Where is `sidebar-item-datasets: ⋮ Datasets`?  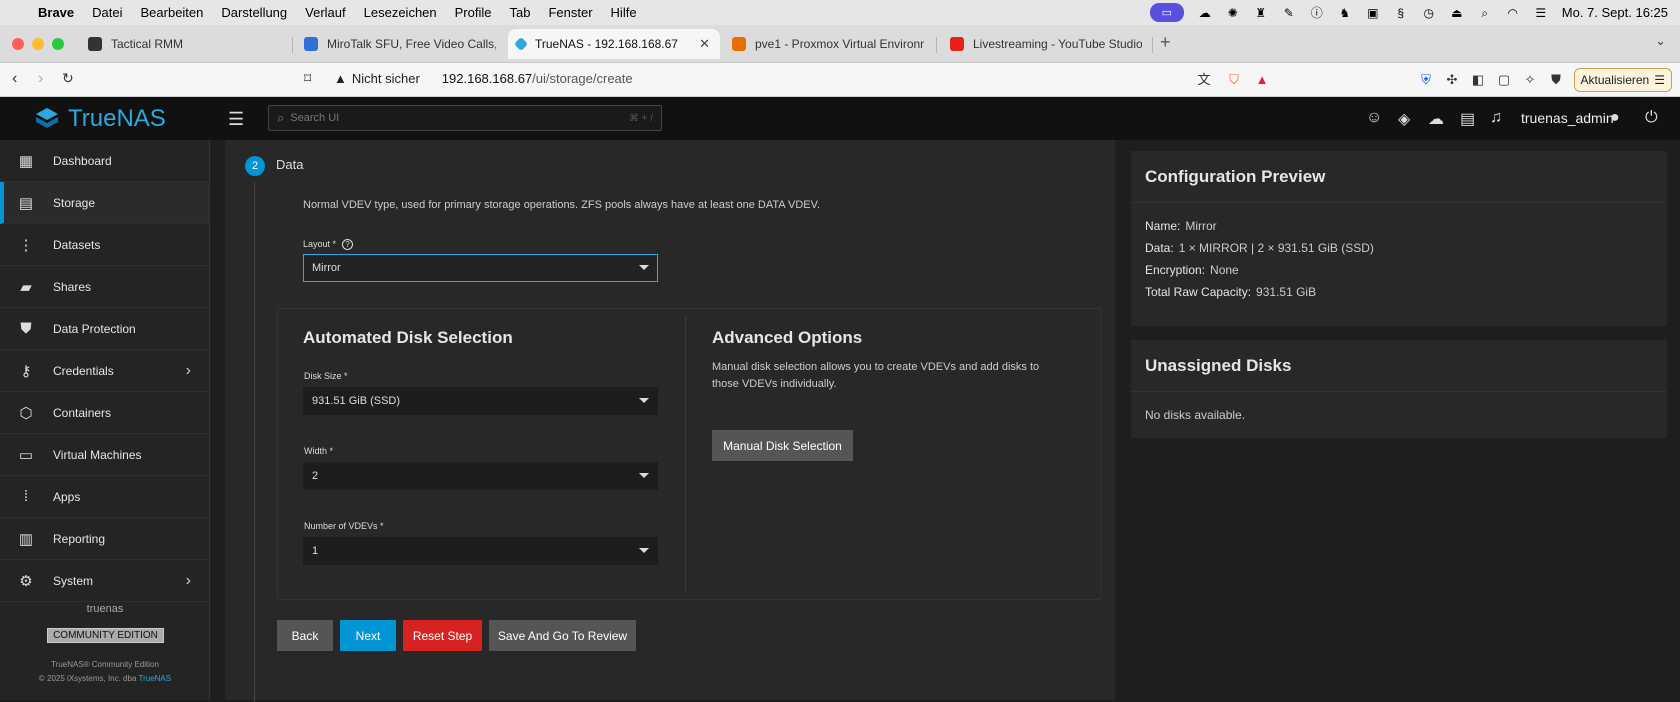
sidebar-item-datasets: ⋮ Datasets is located at coordinates (104, 245).